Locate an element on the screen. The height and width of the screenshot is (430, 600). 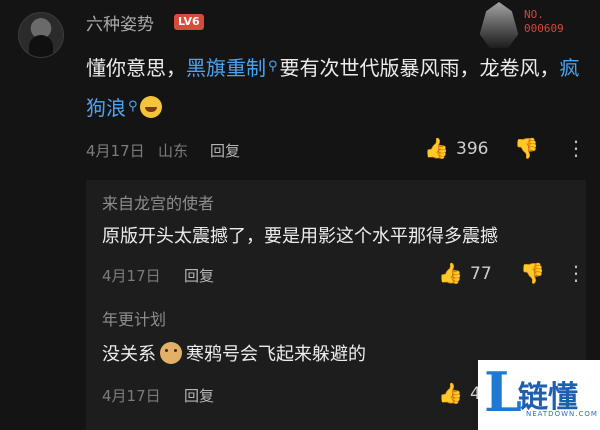
comment-date: 4月17日 is located at coordinates (115, 151).